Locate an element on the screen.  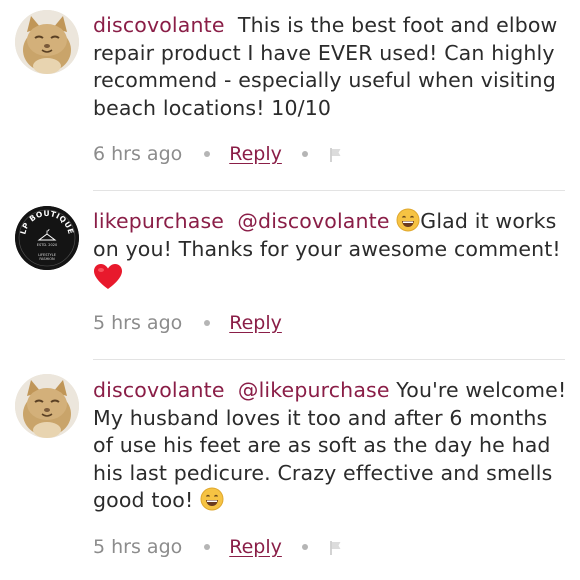
username-link: likepurchase is located at coordinates (158, 221).